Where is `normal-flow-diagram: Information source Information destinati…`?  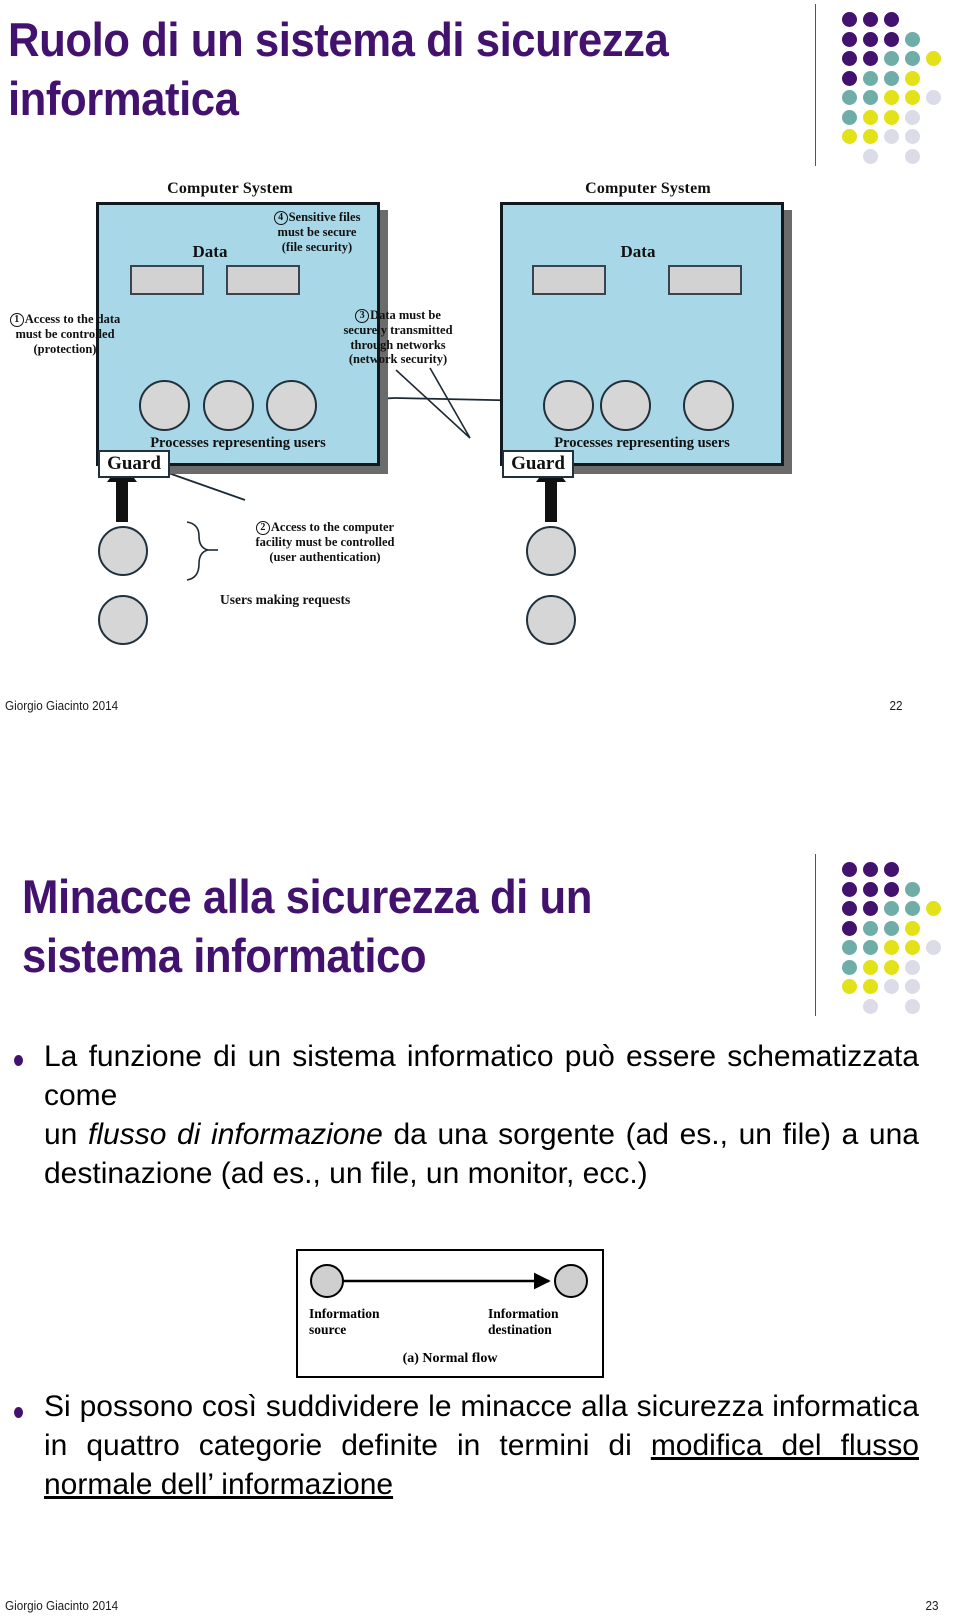 normal-flow-diagram: Information source Information destinati… is located at coordinates (450, 1313).